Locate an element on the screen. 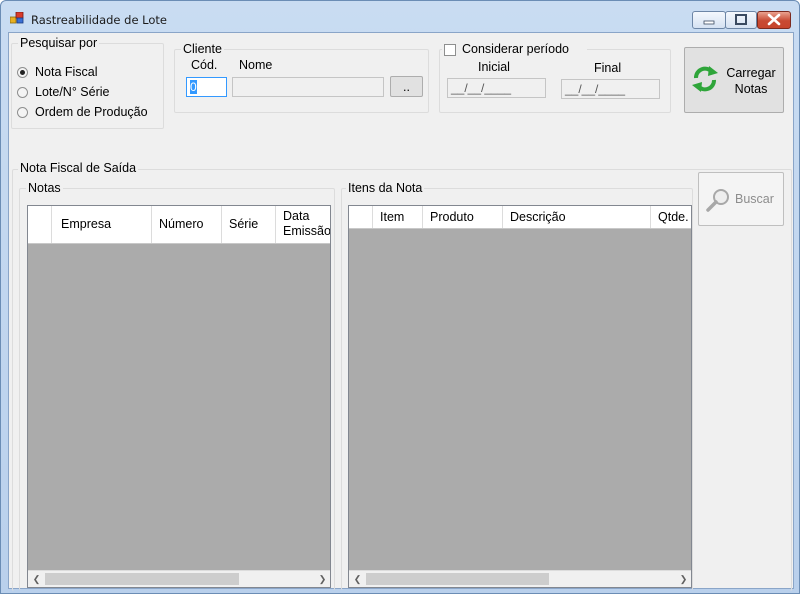  radio-nota-fiscal is located at coordinates (22, 72).